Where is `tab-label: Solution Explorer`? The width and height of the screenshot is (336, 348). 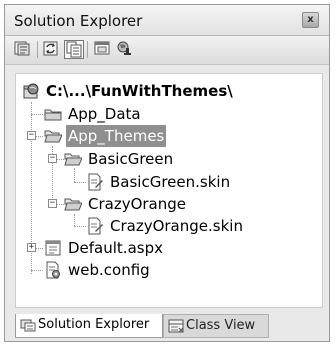 tab-label: Solution Explorer is located at coordinates (94, 324).